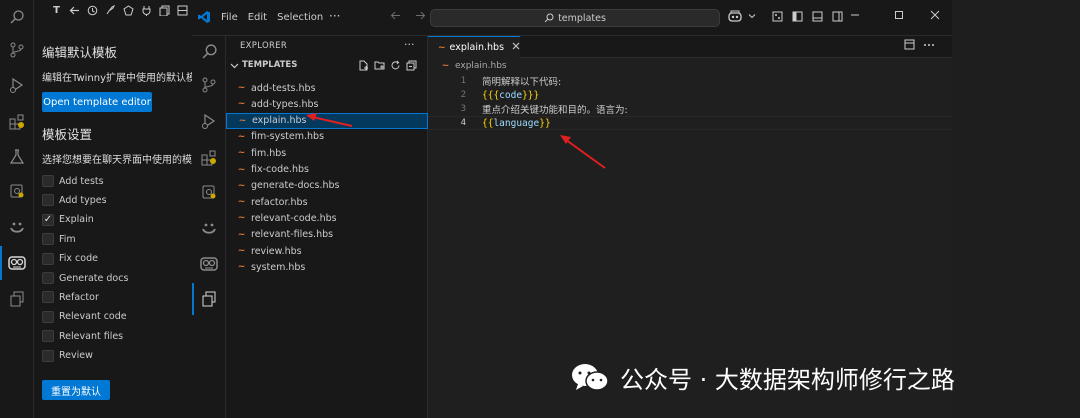 The height and width of the screenshot is (418, 1080). What do you see at coordinates (777, 16) in the screenshot?
I see `customize-layout-icon` at bounding box center [777, 16].